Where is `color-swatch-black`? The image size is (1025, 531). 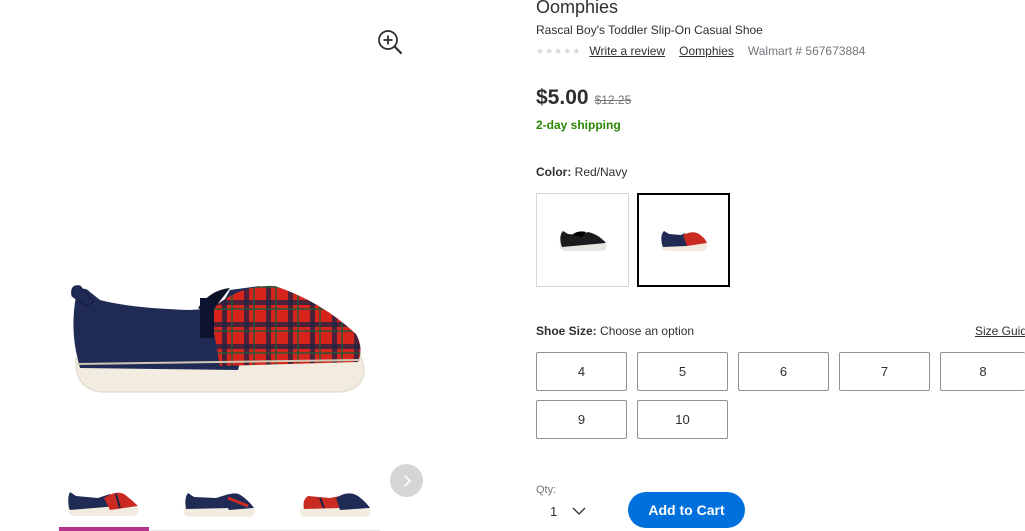
color-swatch-black is located at coordinates (582, 240).